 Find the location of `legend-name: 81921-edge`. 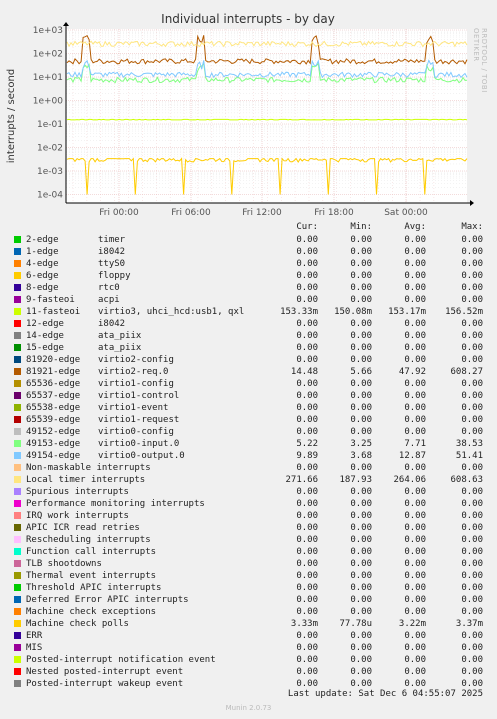

legend-name: 81921-edge is located at coordinates (53, 372).